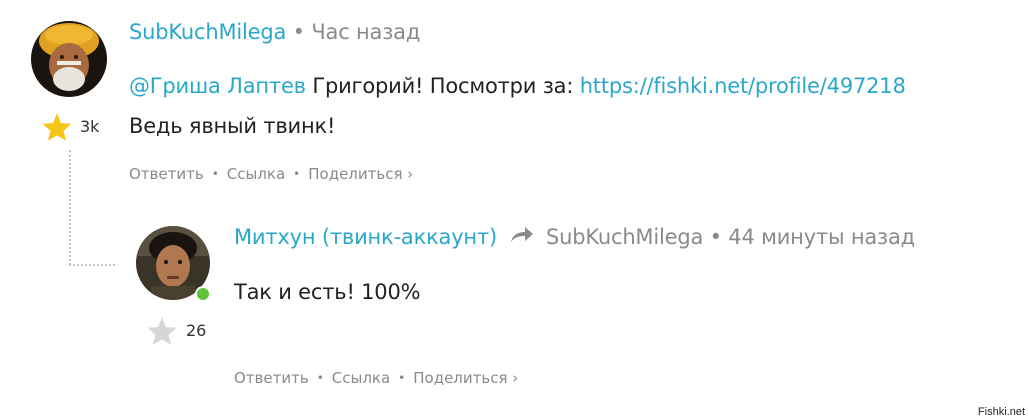  I want to click on avatar, so click(69, 59).